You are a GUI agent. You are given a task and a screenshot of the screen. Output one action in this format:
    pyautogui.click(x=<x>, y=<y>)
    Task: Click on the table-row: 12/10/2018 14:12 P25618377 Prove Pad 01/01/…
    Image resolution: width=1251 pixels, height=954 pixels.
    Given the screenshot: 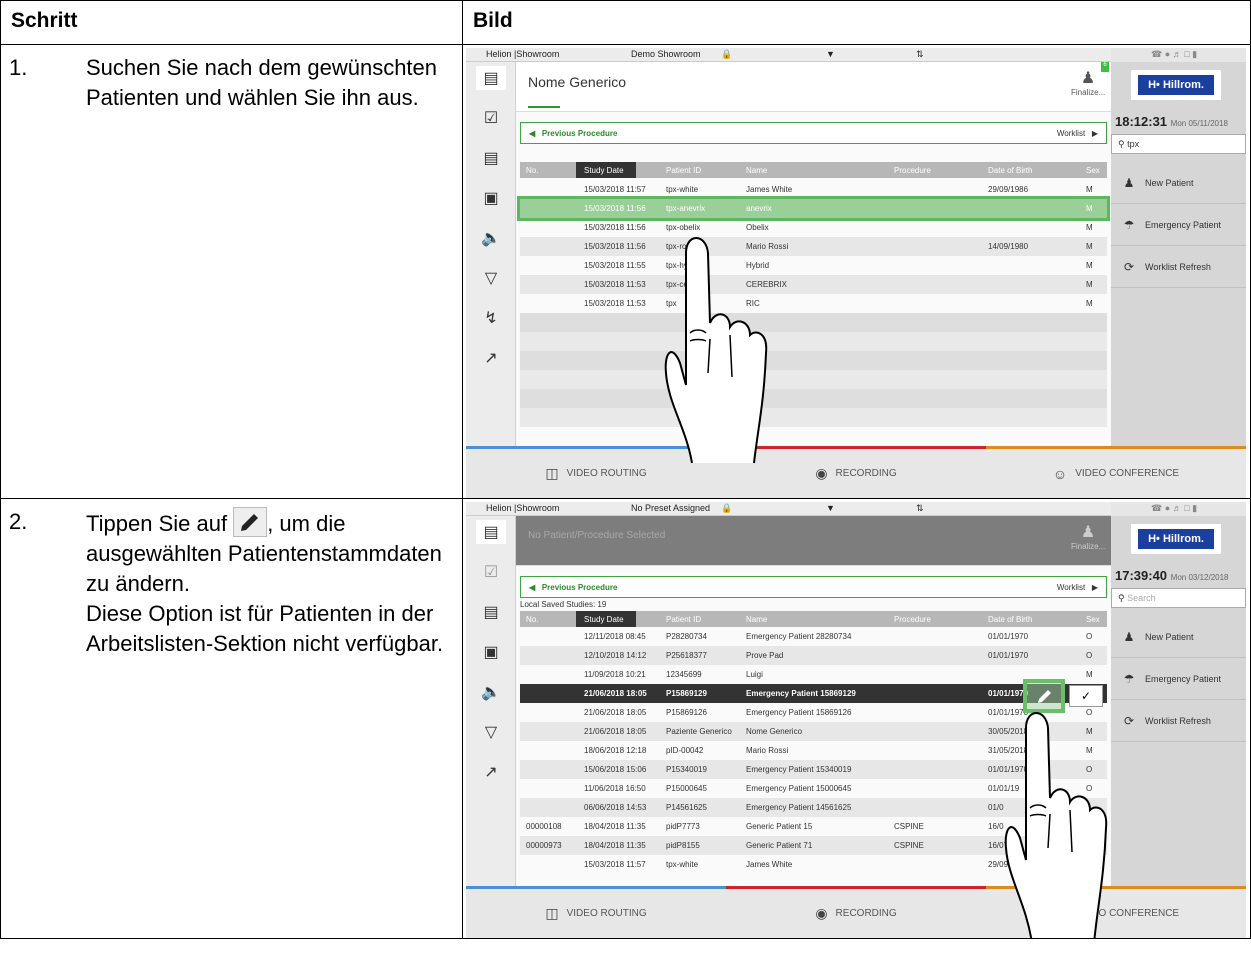 What is the action you would take?
    pyautogui.click(x=813, y=655)
    